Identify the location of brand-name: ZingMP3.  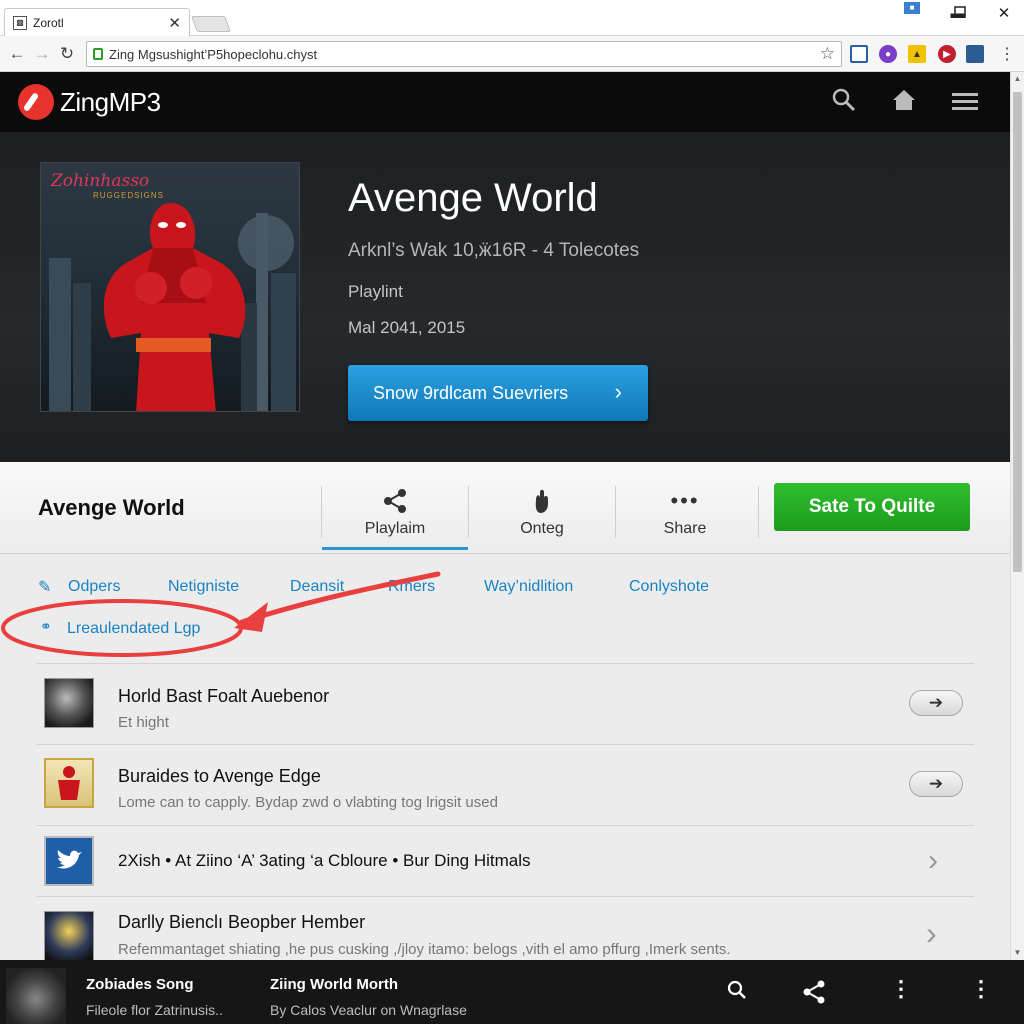
(110, 101).